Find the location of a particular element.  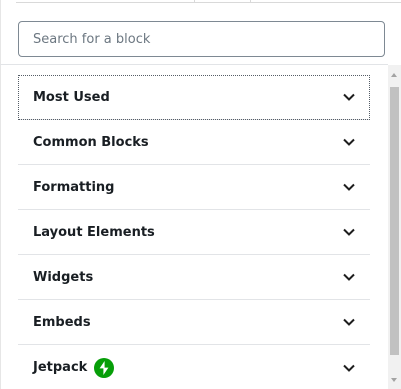

panel-left-border is located at coordinates (0, 194).